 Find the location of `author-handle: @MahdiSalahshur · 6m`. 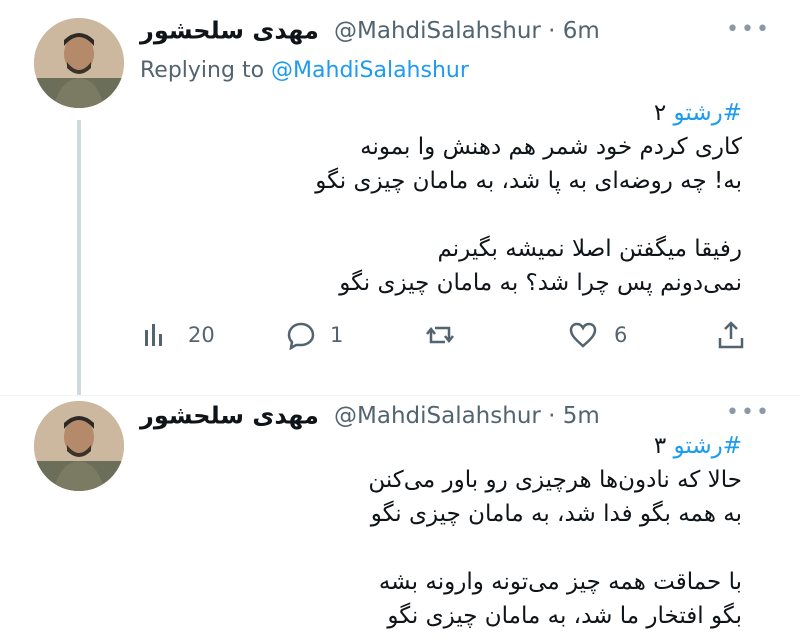

author-handle: @MahdiSalahshur · 6m is located at coordinates (467, 31).